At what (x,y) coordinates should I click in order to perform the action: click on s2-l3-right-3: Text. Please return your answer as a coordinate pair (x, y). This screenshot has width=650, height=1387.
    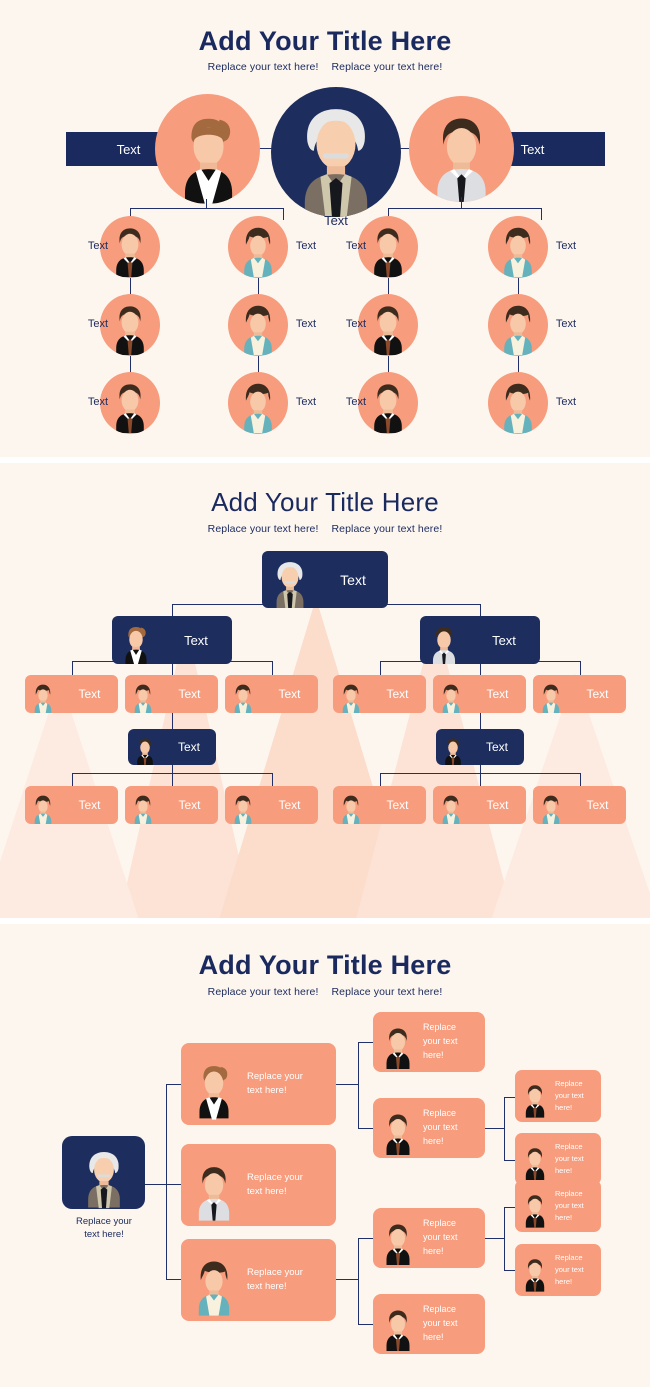
    Looking at the image, I should click on (579, 694).